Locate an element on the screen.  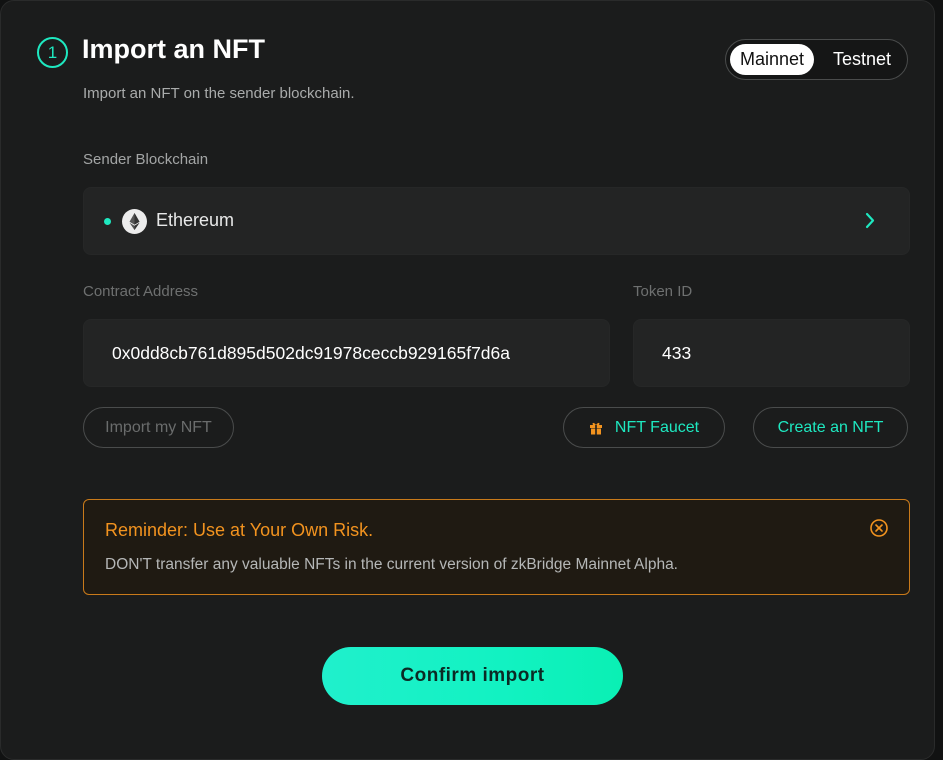
confirm-import-button: Confirm import is located at coordinates (472, 676).